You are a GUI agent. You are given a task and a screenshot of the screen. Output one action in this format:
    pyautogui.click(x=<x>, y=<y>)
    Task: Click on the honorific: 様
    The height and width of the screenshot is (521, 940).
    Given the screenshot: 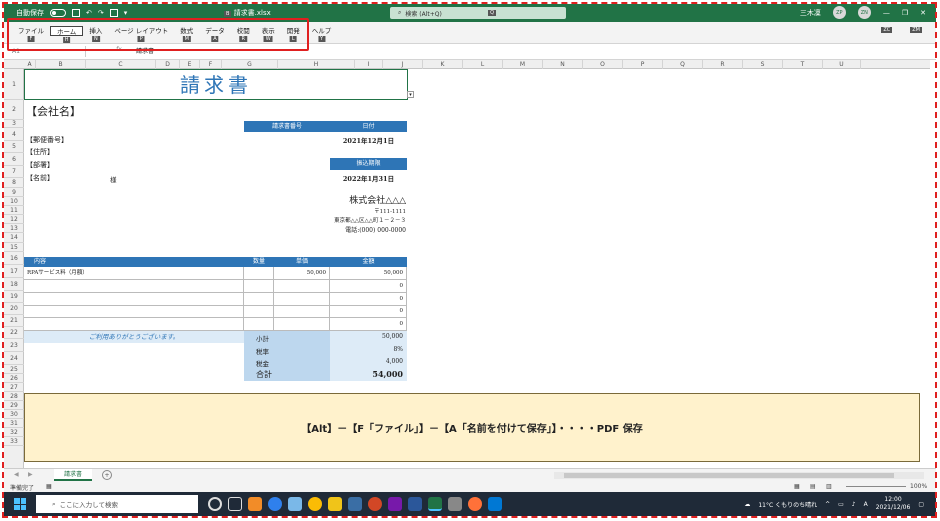 What is the action you would take?
    pyautogui.click(x=113, y=179)
    